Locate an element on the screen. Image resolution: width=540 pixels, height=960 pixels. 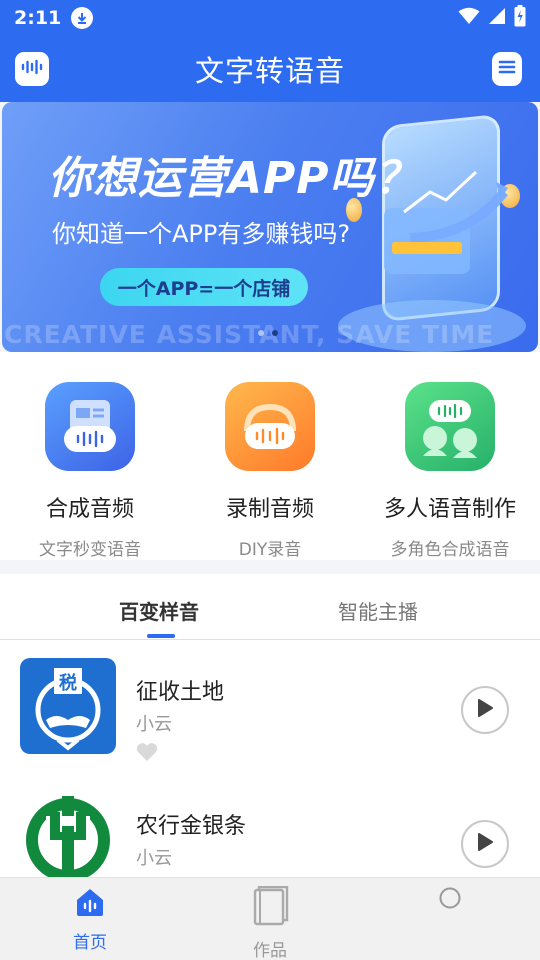
action-subtitle: 文字秒变语音 is located at coordinates (90, 550).